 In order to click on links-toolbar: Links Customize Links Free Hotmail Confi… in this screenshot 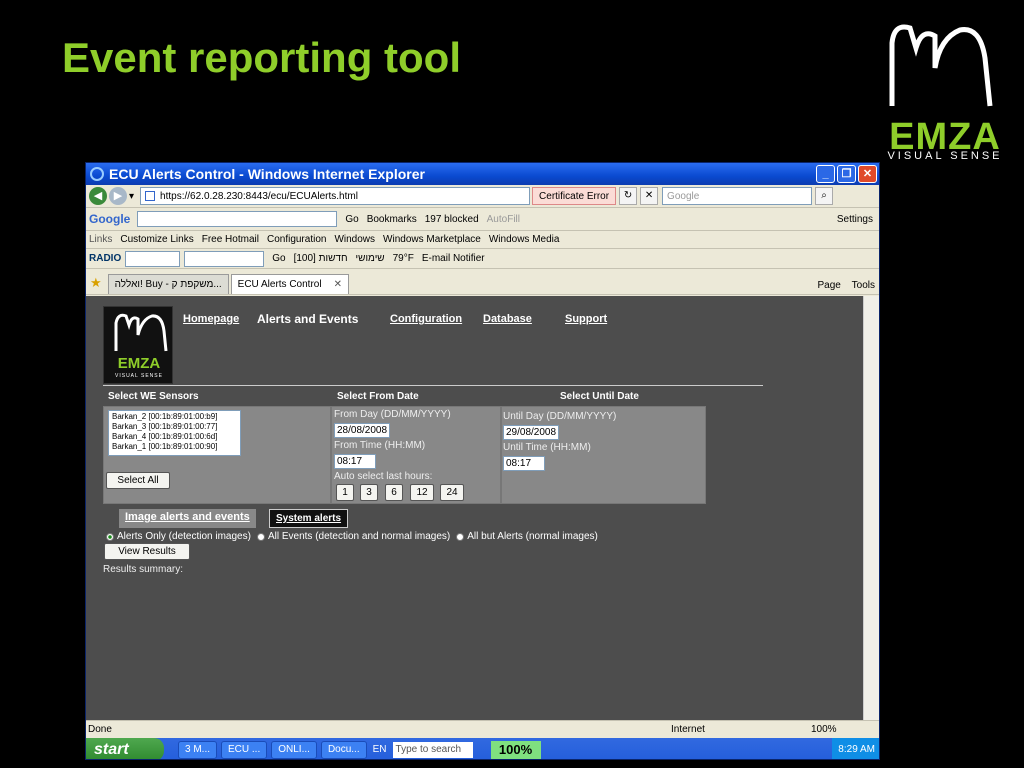, I will do `click(482, 240)`.